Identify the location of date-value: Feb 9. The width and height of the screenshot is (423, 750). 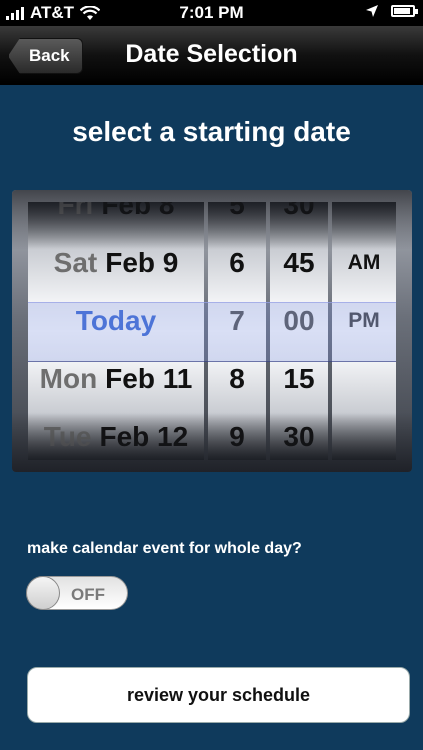
(142, 262).